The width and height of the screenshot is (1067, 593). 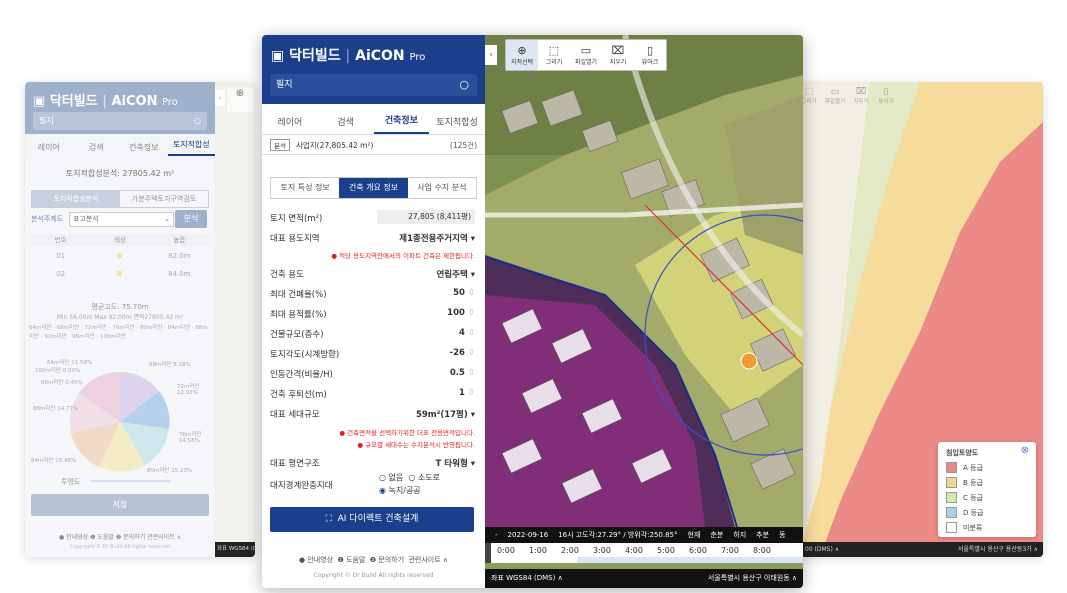 What do you see at coordinates (76, 199) in the screenshot?
I see `subtab-suitability: 토지적합성분석` at bounding box center [76, 199].